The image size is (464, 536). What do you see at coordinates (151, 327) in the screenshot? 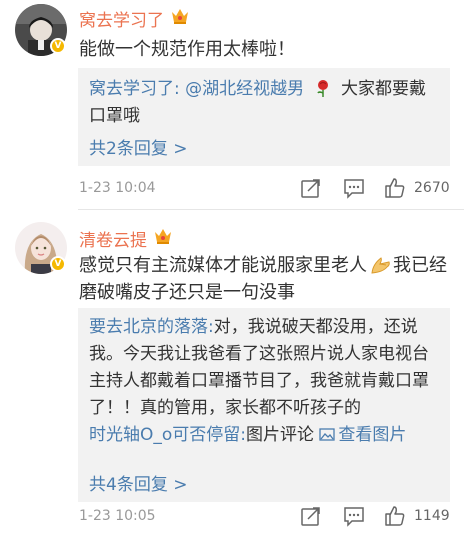
I see `reply-author: 要去北京的落落:` at bounding box center [151, 327].